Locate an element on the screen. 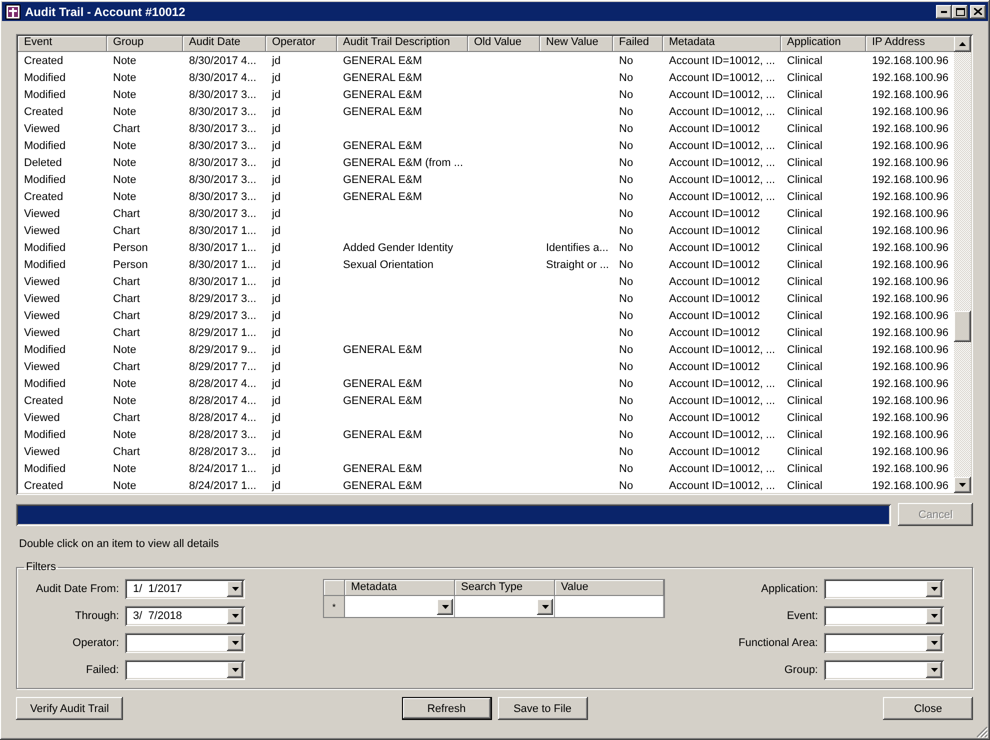 The height and width of the screenshot is (740, 990). table-cell-text: Person is located at coordinates (130, 264).